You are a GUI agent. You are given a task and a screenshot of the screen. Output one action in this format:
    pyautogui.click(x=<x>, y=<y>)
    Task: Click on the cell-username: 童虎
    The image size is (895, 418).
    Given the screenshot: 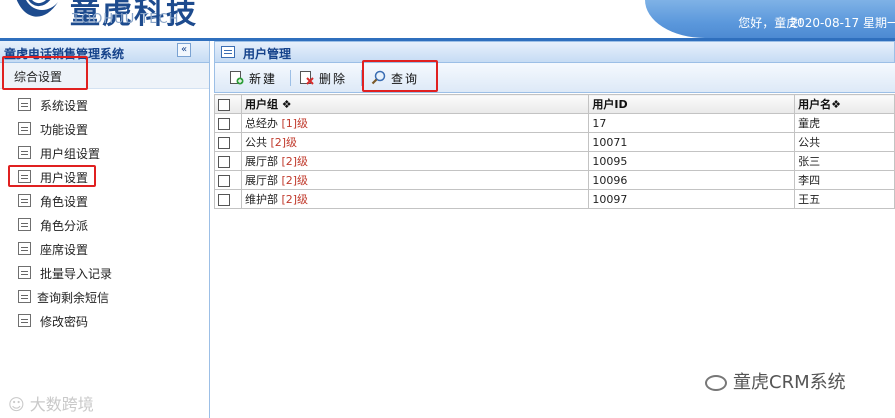 What is the action you would take?
    pyautogui.click(x=844, y=123)
    